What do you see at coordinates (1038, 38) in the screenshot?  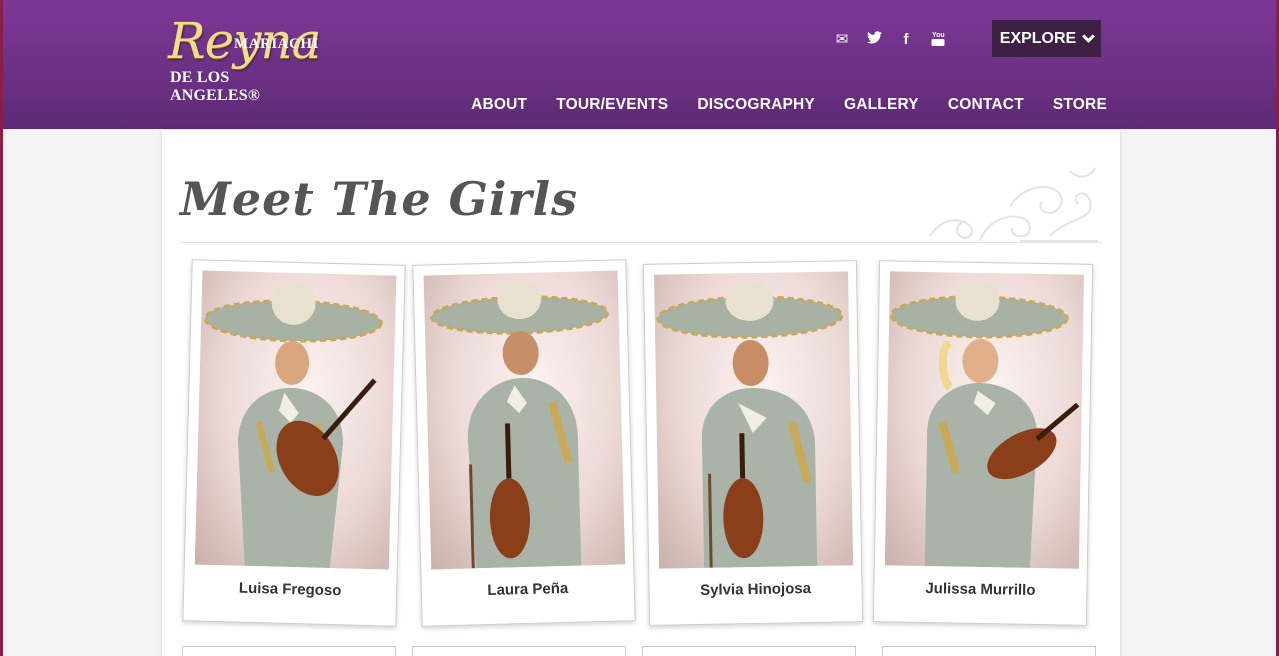 I see `explore-label: EXPLORE` at bounding box center [1038, 38].